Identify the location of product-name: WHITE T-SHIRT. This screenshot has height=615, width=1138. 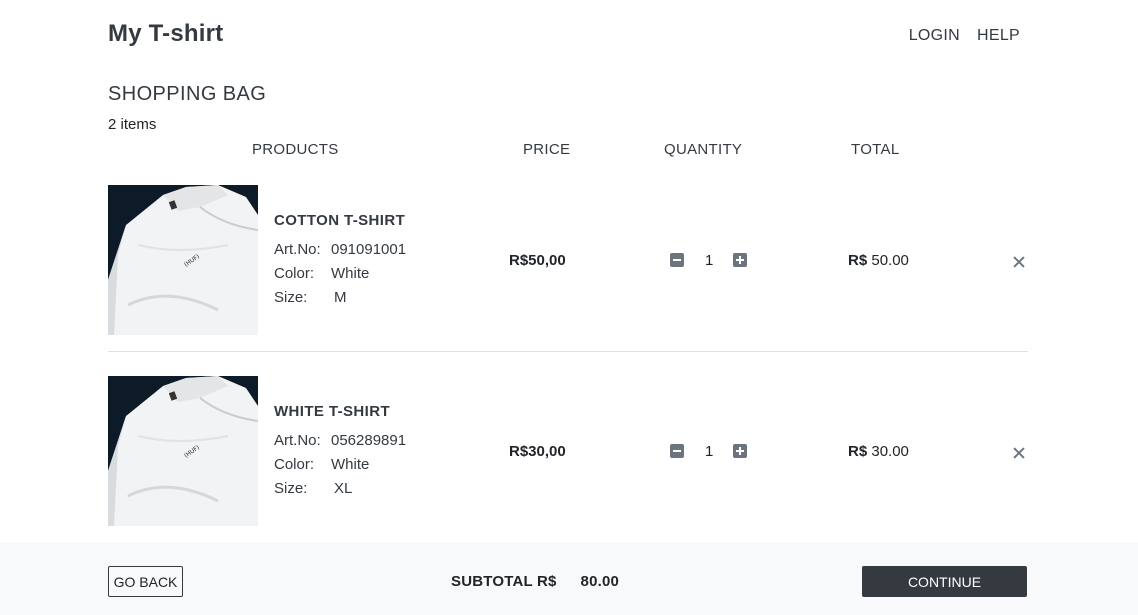
(332, 411).